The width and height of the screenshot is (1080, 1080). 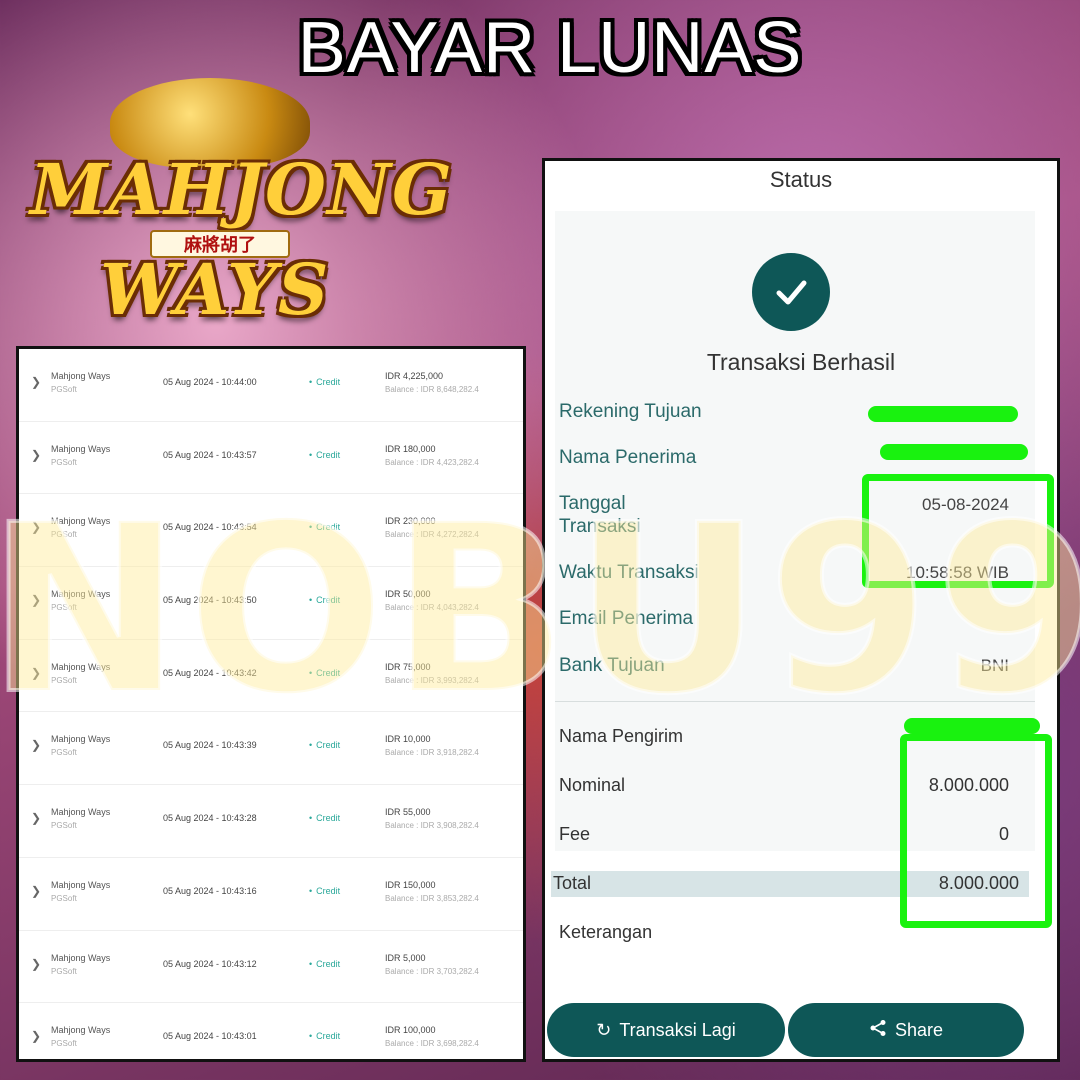 I want to click on share-label: Share, so click(x=919, y=1029).